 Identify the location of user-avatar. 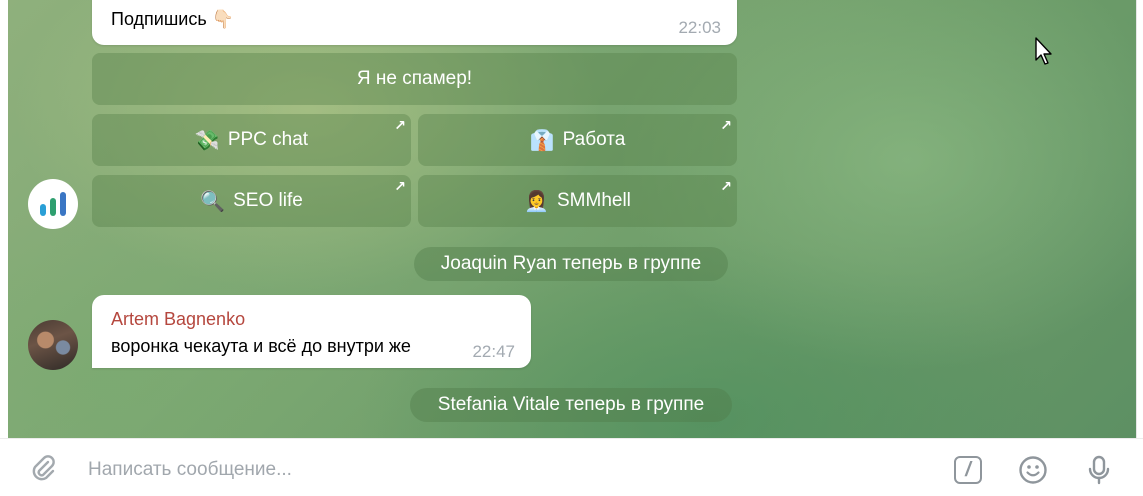
(53, 345).